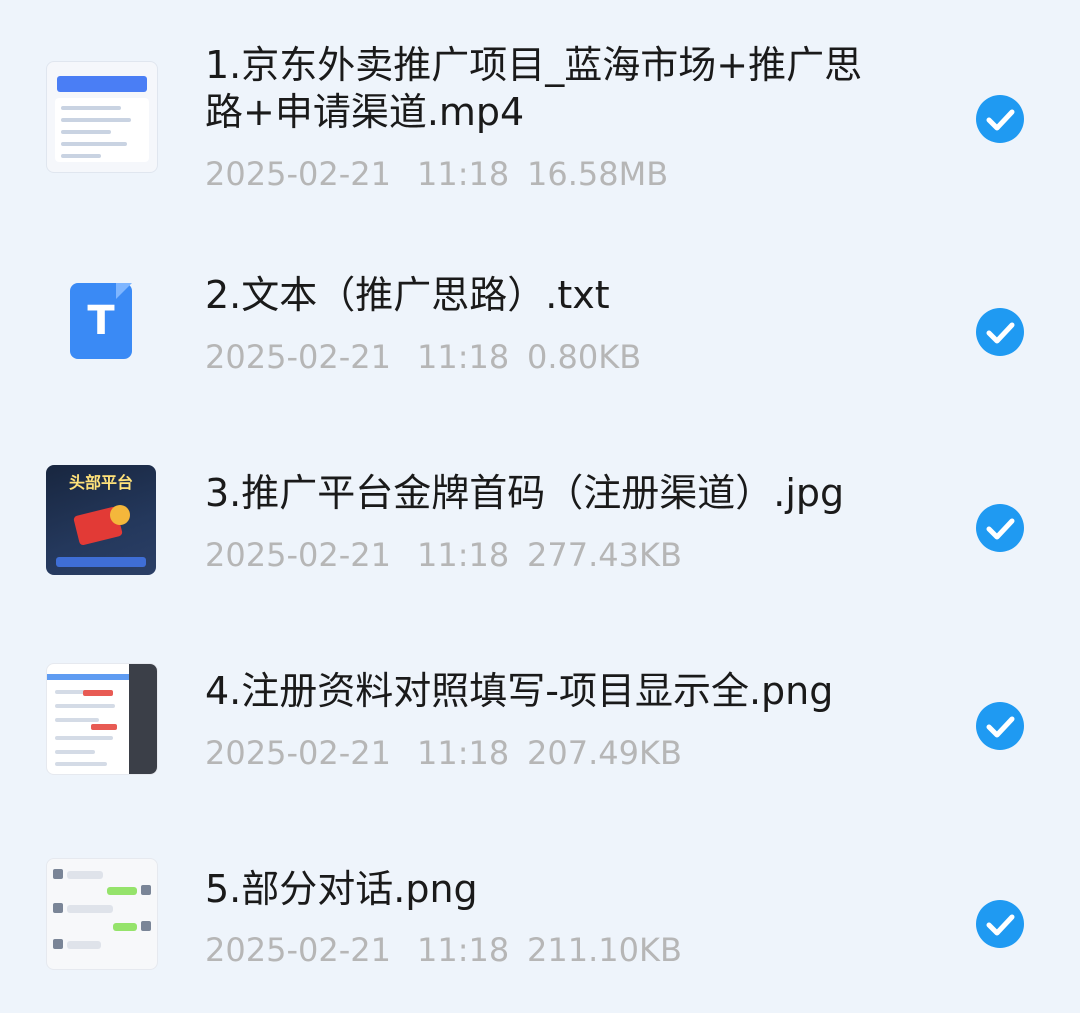 This screenshot has width=1080, height=1013. Describe the element at coordinates (604, 753) in the screenshot. I see `file-size: 207.49KB` at that location.